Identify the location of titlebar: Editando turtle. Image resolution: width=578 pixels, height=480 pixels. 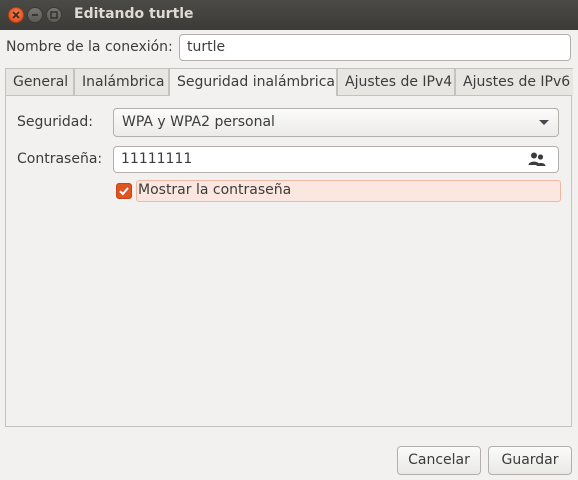
(289, 15).